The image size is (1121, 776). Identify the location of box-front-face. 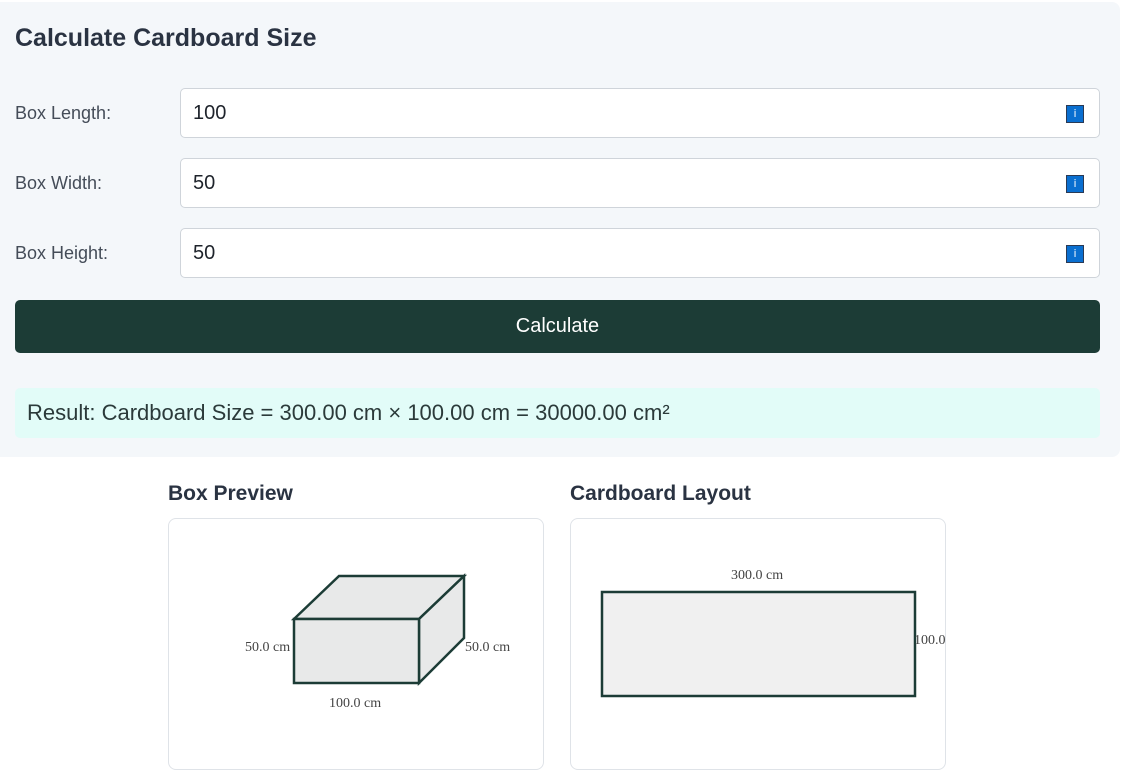
(356, 651).